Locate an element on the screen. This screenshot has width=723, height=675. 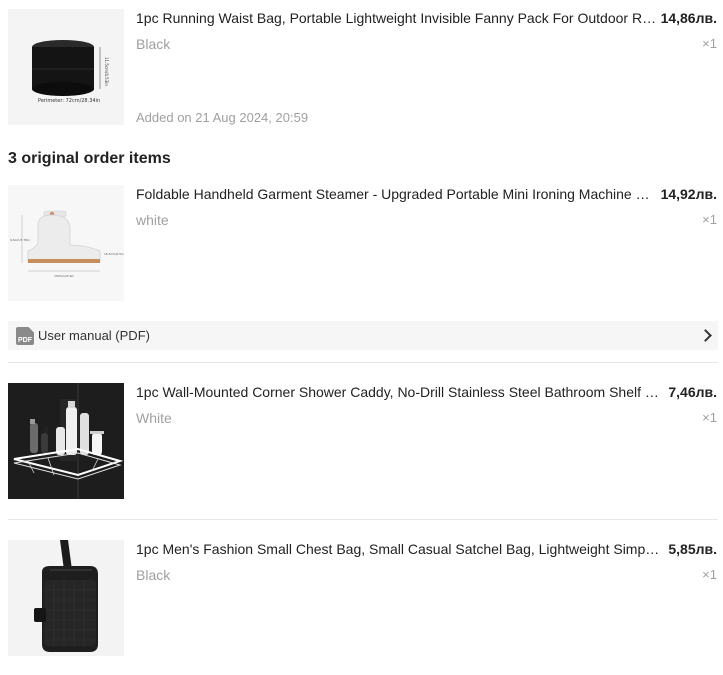
product-price: 14,92лв. is located at coordinates (688, 194).